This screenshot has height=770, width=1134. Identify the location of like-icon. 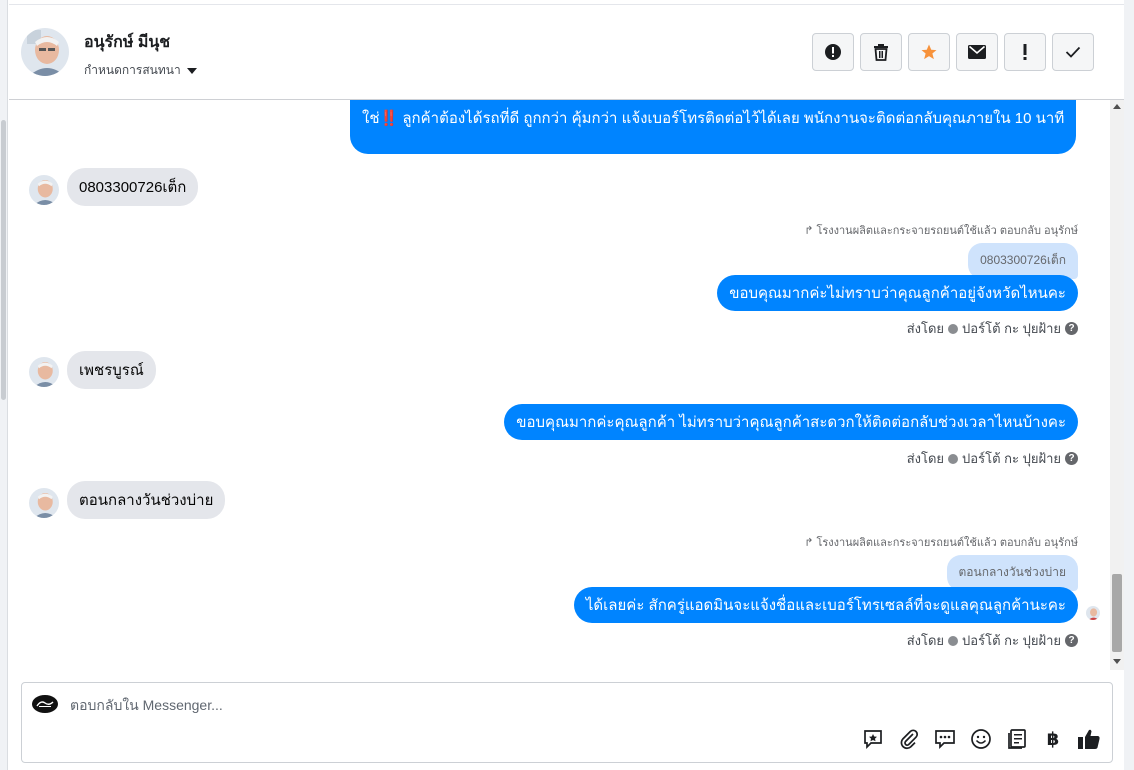
(1089, 739).